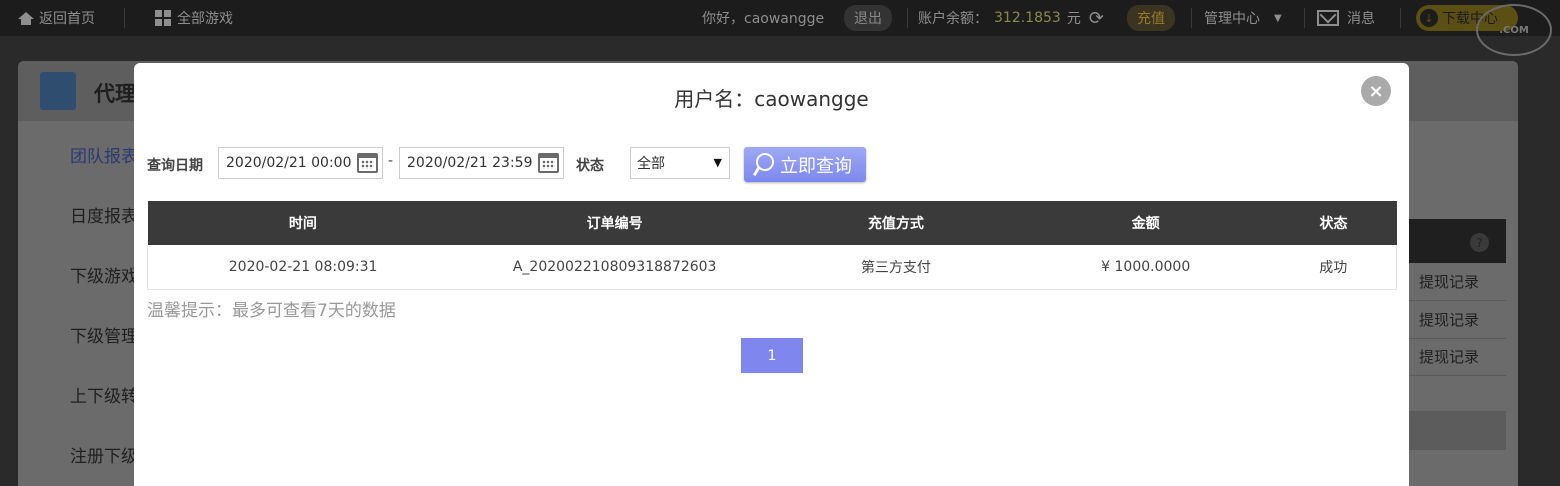 The width and height of the screenshot is (1560, 486). What do you see at coordinates (1514, 30) in the screenshot?
I see `watermark-logo: .COM` at bounding box center [1514, 30].